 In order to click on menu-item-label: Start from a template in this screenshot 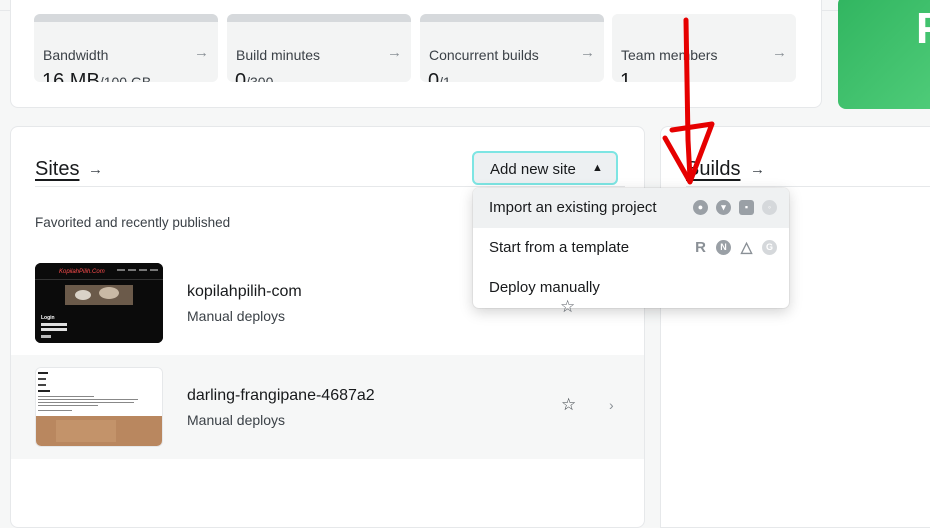, I will do `click(559, 247)`.